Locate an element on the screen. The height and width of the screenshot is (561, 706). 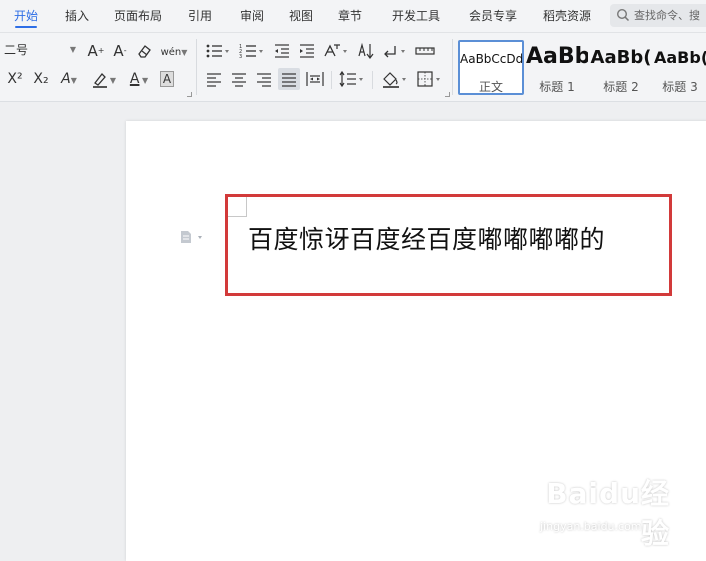
svg-text: 3 is located at coordinates (240, 57).